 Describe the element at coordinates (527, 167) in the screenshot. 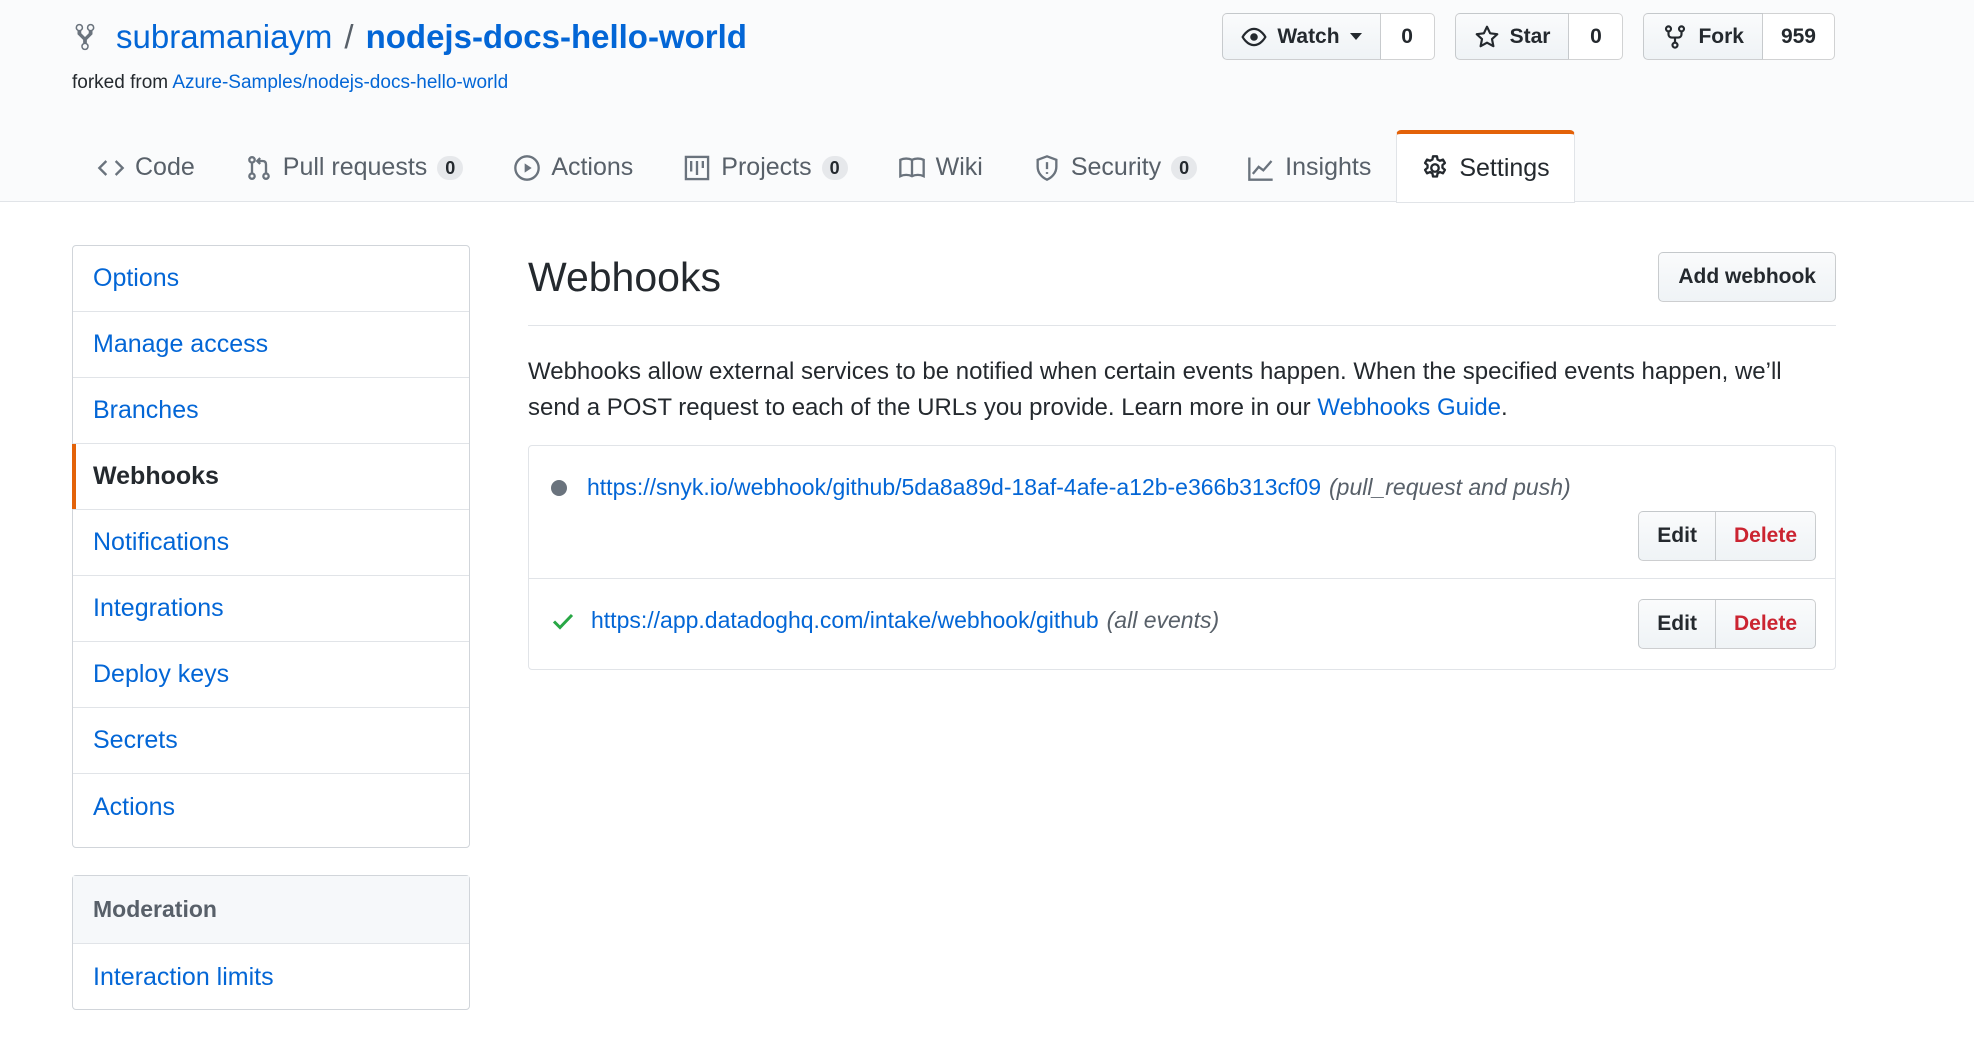

I see `play-icon` at that location.